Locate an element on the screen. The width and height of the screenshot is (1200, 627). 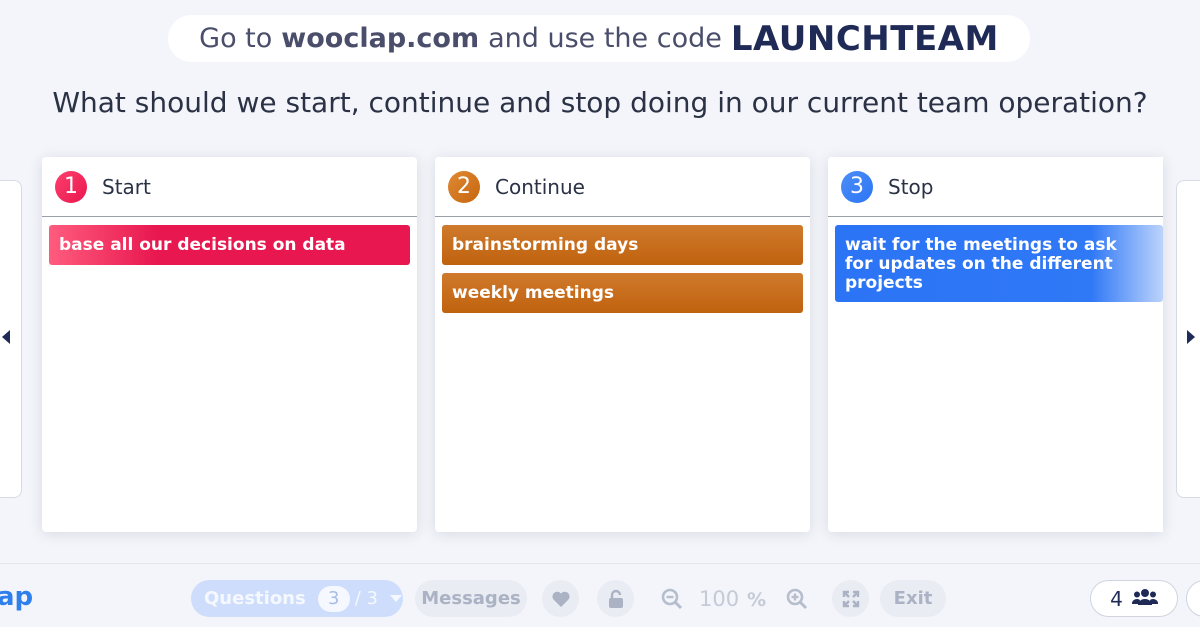
idea-card: weekly meetings is located at coordinates (622, 293).